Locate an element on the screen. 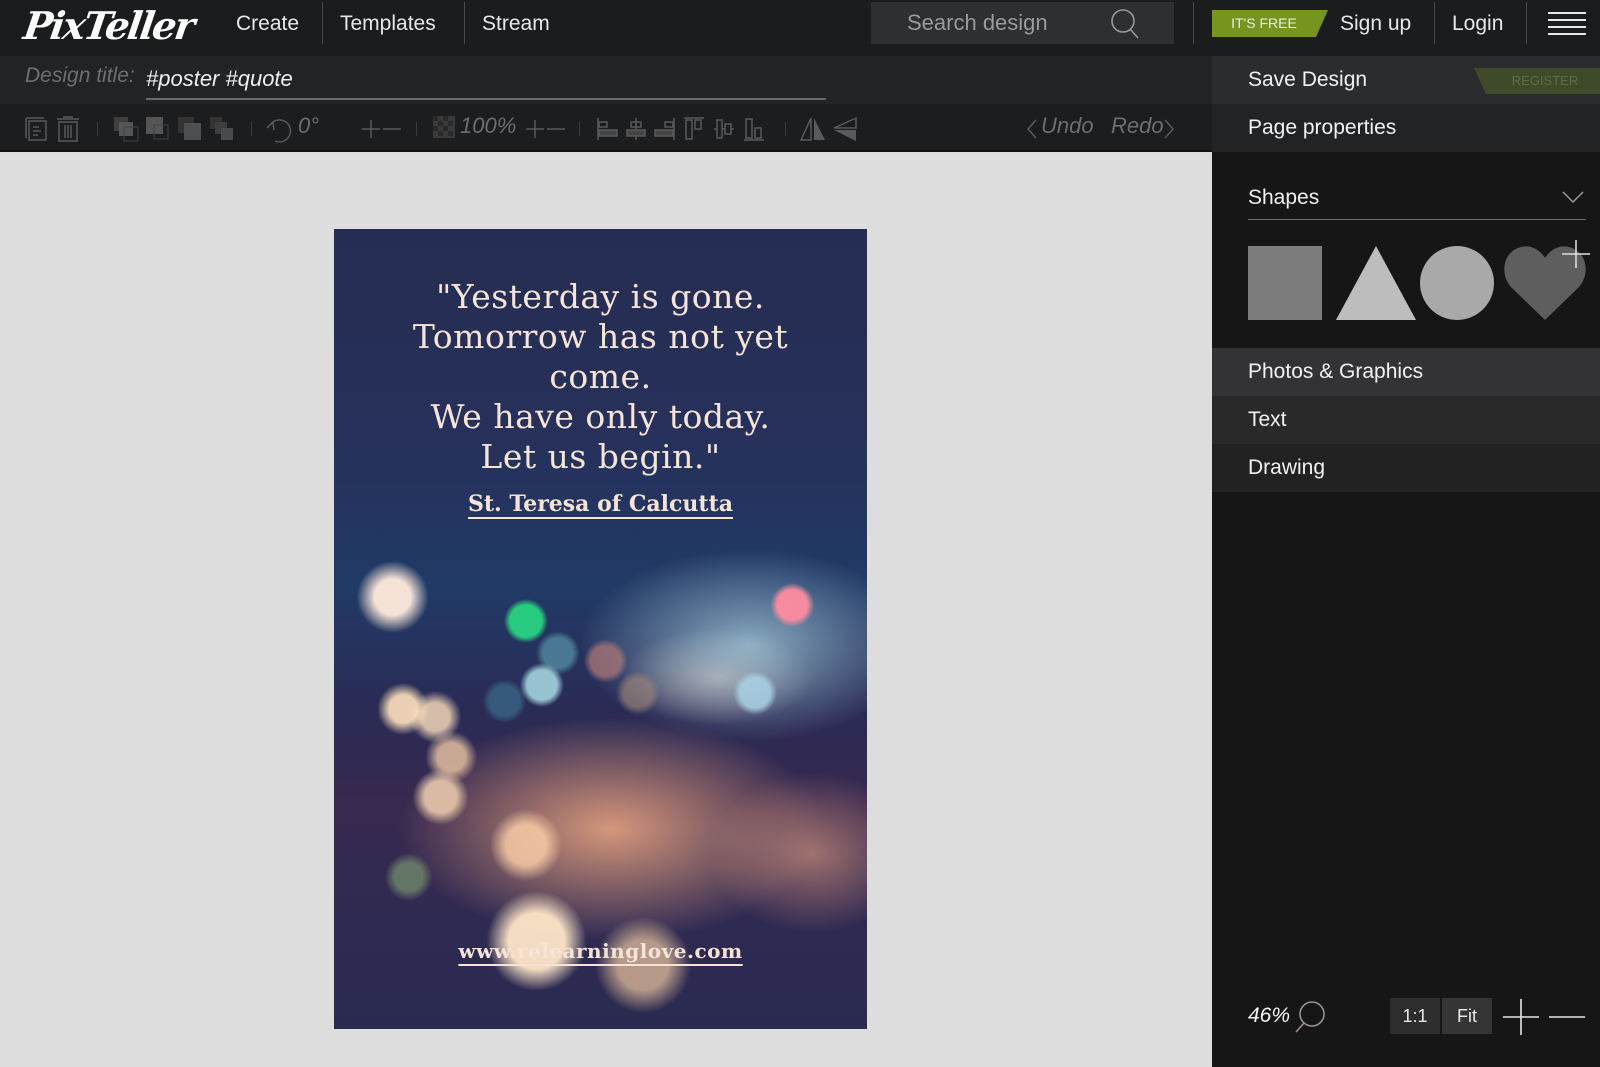 The width and height of the screenshot is (1600, 1067). rotate-minus-icon is located at coordinates (392, 129).